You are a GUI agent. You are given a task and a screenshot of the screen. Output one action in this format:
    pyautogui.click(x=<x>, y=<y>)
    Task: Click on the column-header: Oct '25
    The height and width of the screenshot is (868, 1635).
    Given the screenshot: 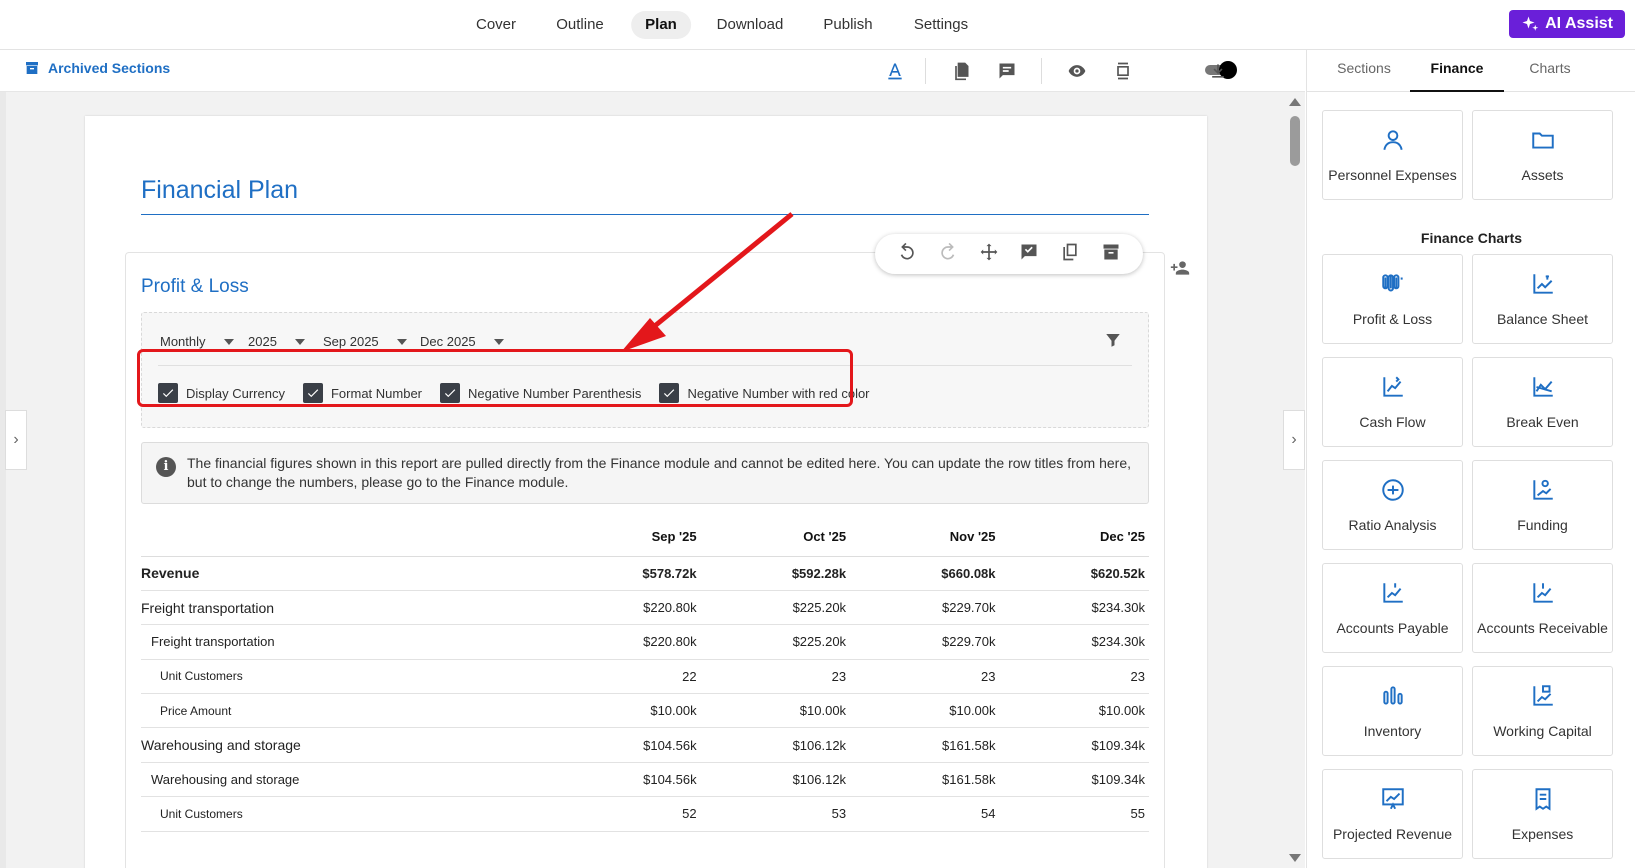 What is the action you would take?
    pyautogui.click(x=775, y=537)
    